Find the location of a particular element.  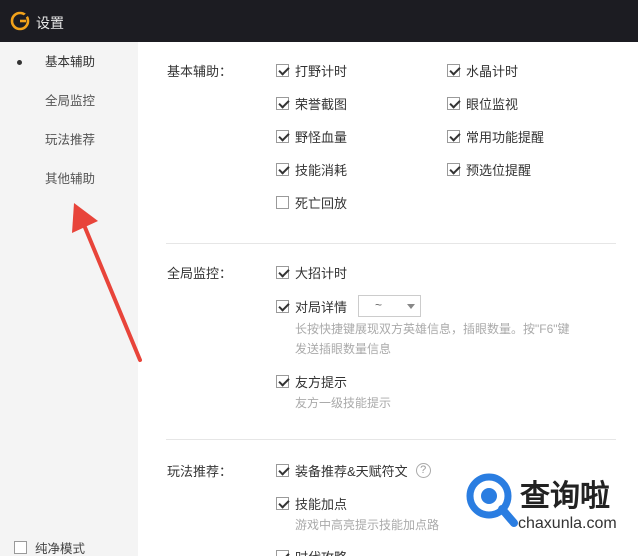

option-common-reminder: 常用功能提醒 is located at coordinates (495, 136).